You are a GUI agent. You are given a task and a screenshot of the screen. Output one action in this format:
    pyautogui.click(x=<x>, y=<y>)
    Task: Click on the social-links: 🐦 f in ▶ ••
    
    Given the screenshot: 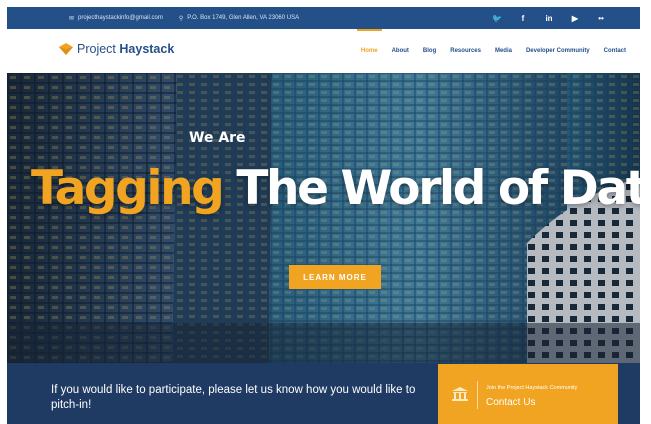 What is the action you would take?
    pyautogui.click(x=549, y=18)
    